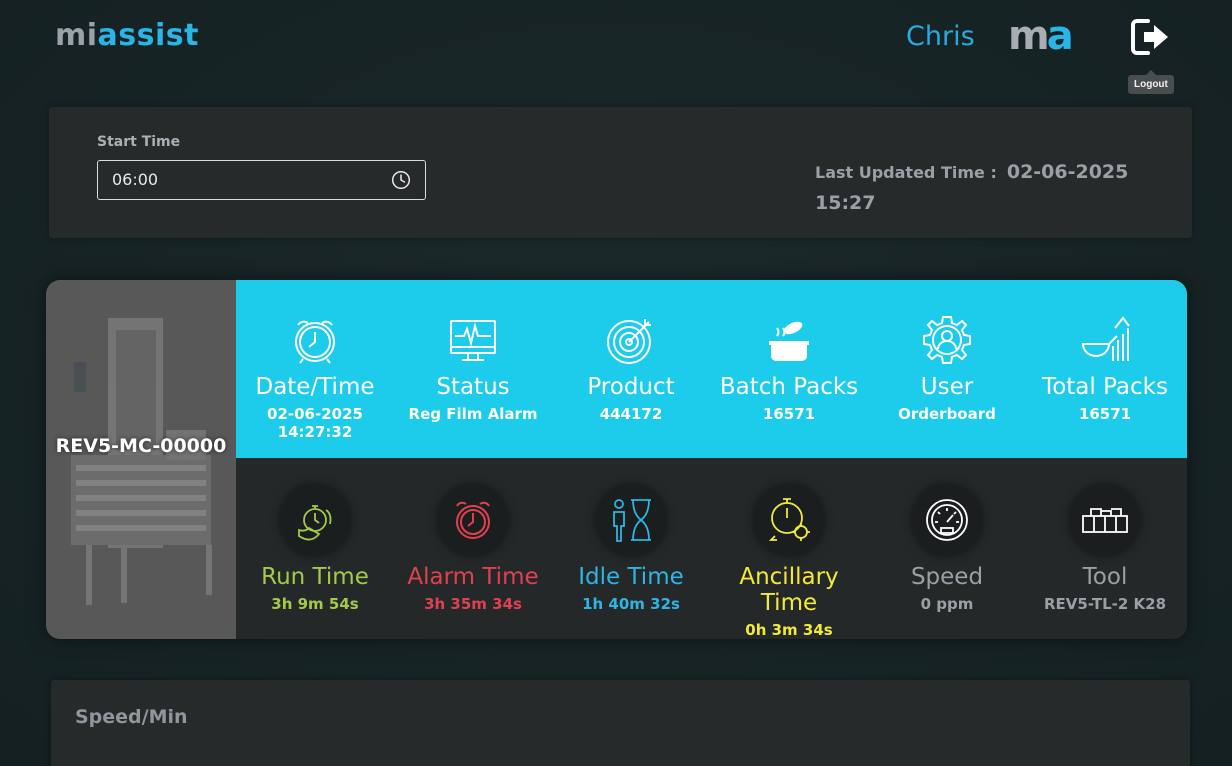 The image size is (1232, 766). I want to click on stat-title: Idle Time, so click(631, 577).